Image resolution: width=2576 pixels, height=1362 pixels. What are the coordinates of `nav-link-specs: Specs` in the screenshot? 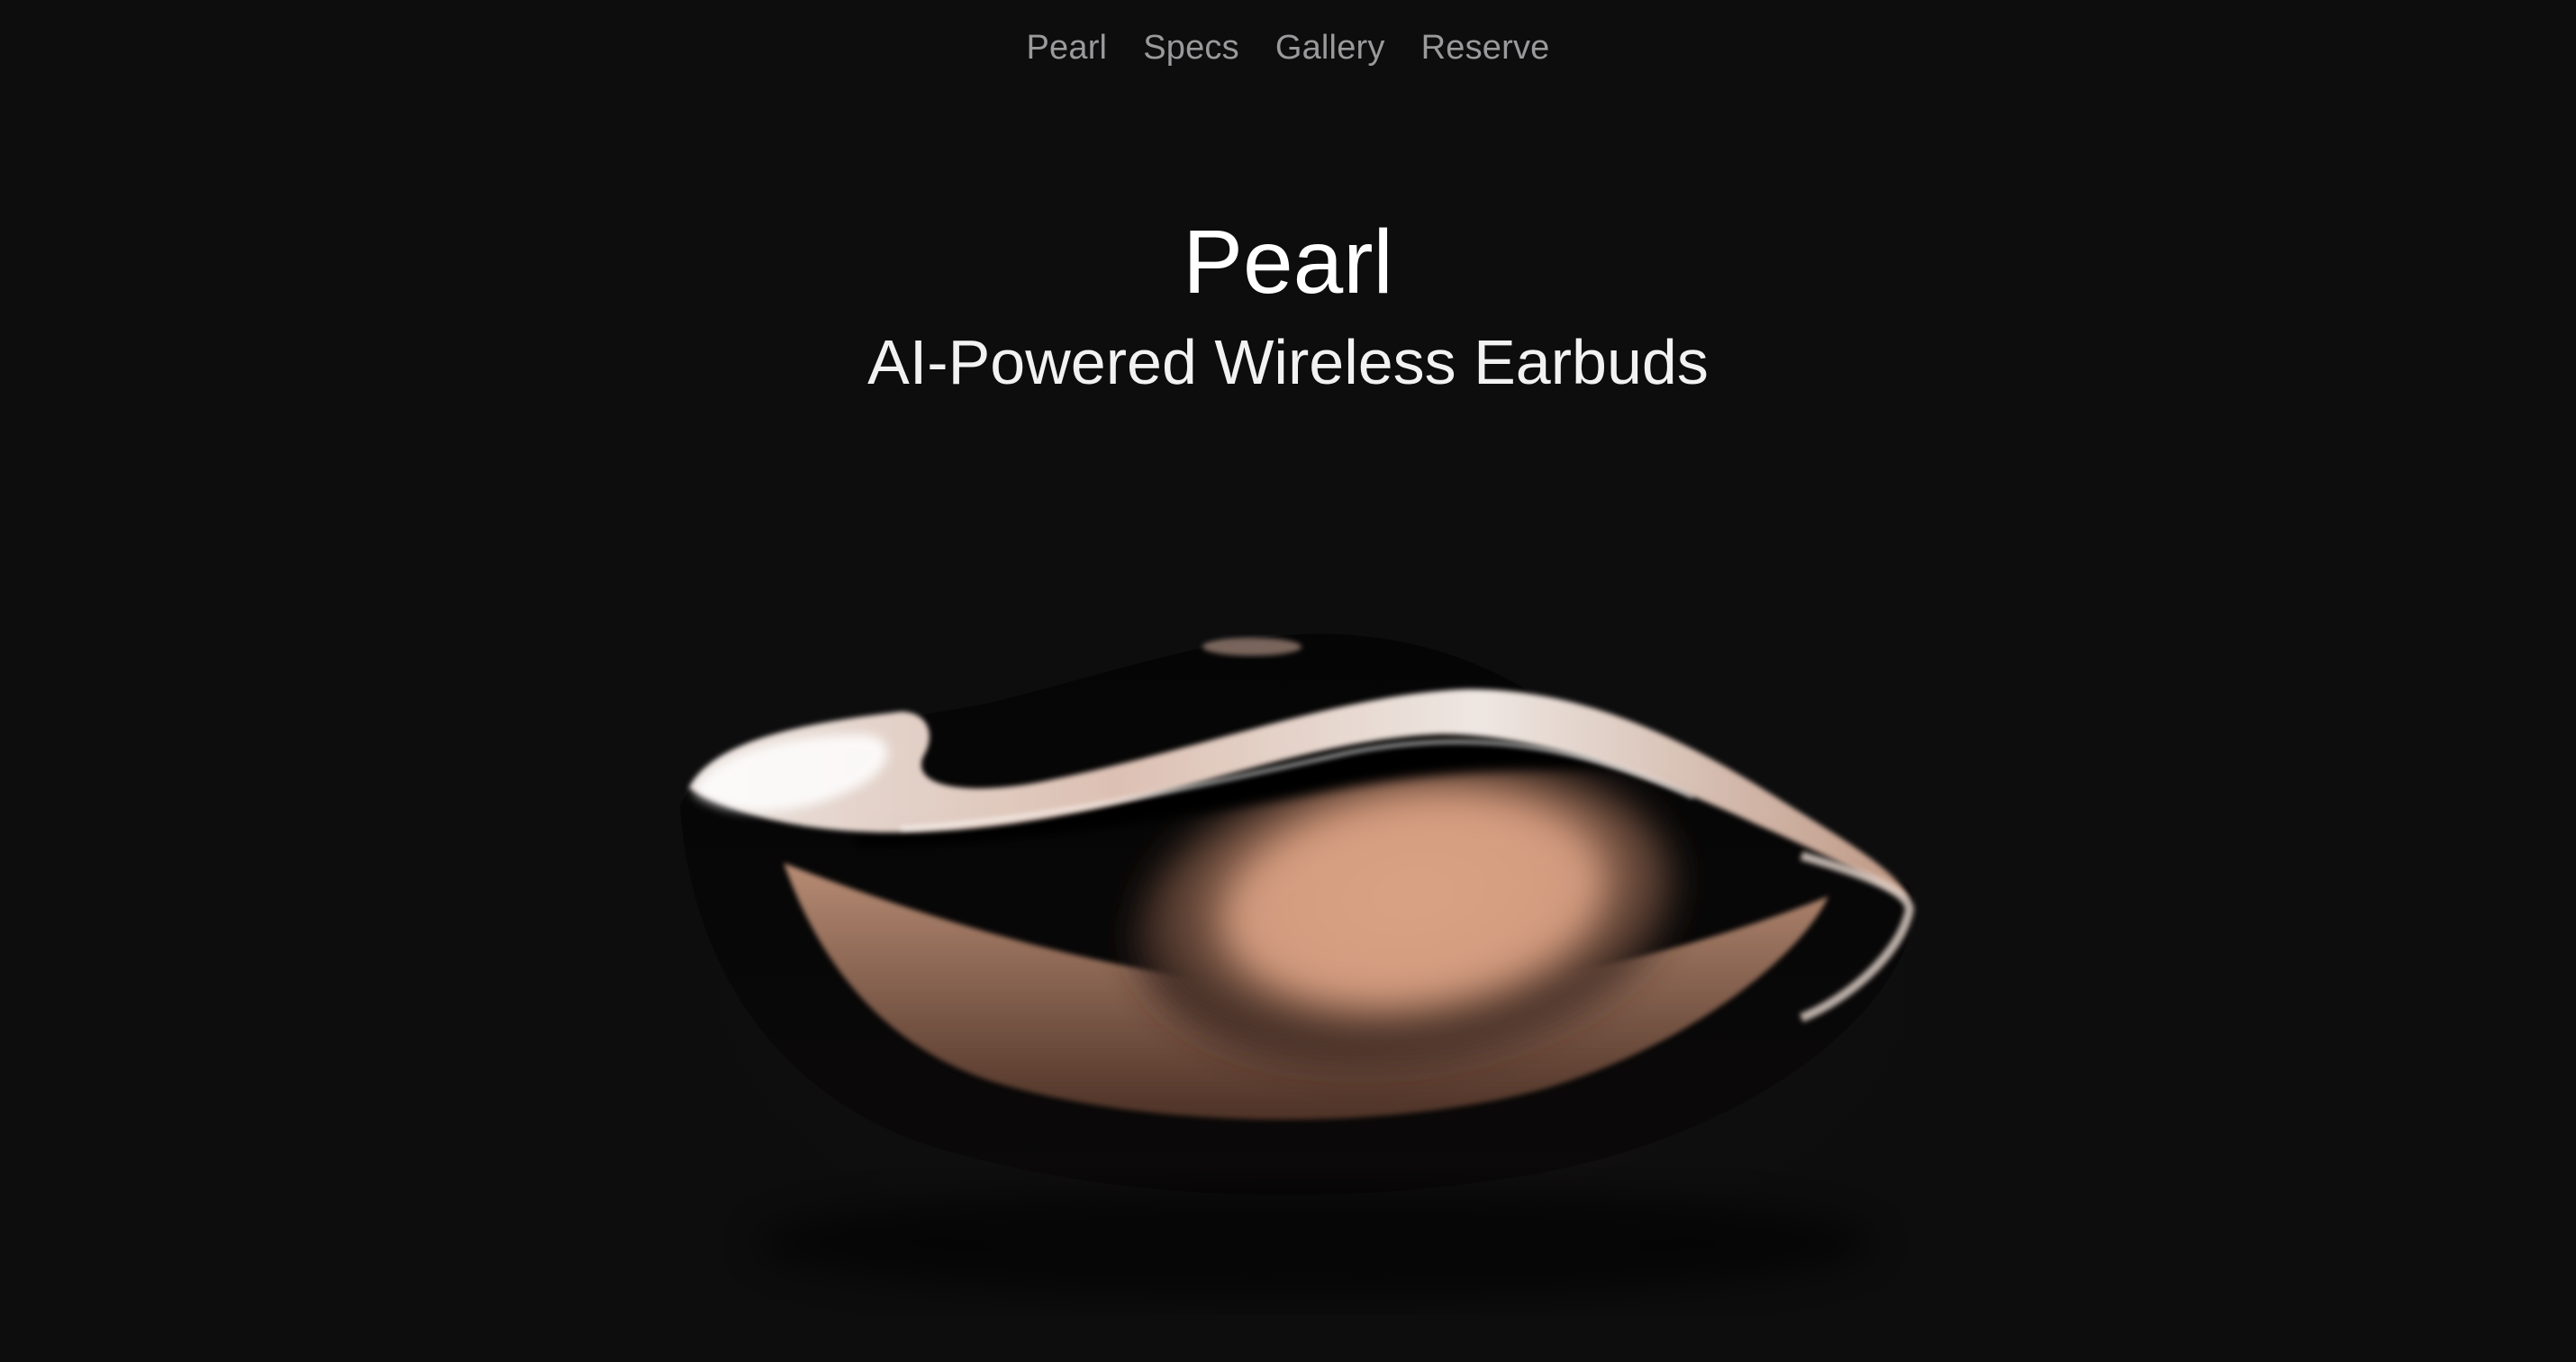 It's located at (1191, 48).